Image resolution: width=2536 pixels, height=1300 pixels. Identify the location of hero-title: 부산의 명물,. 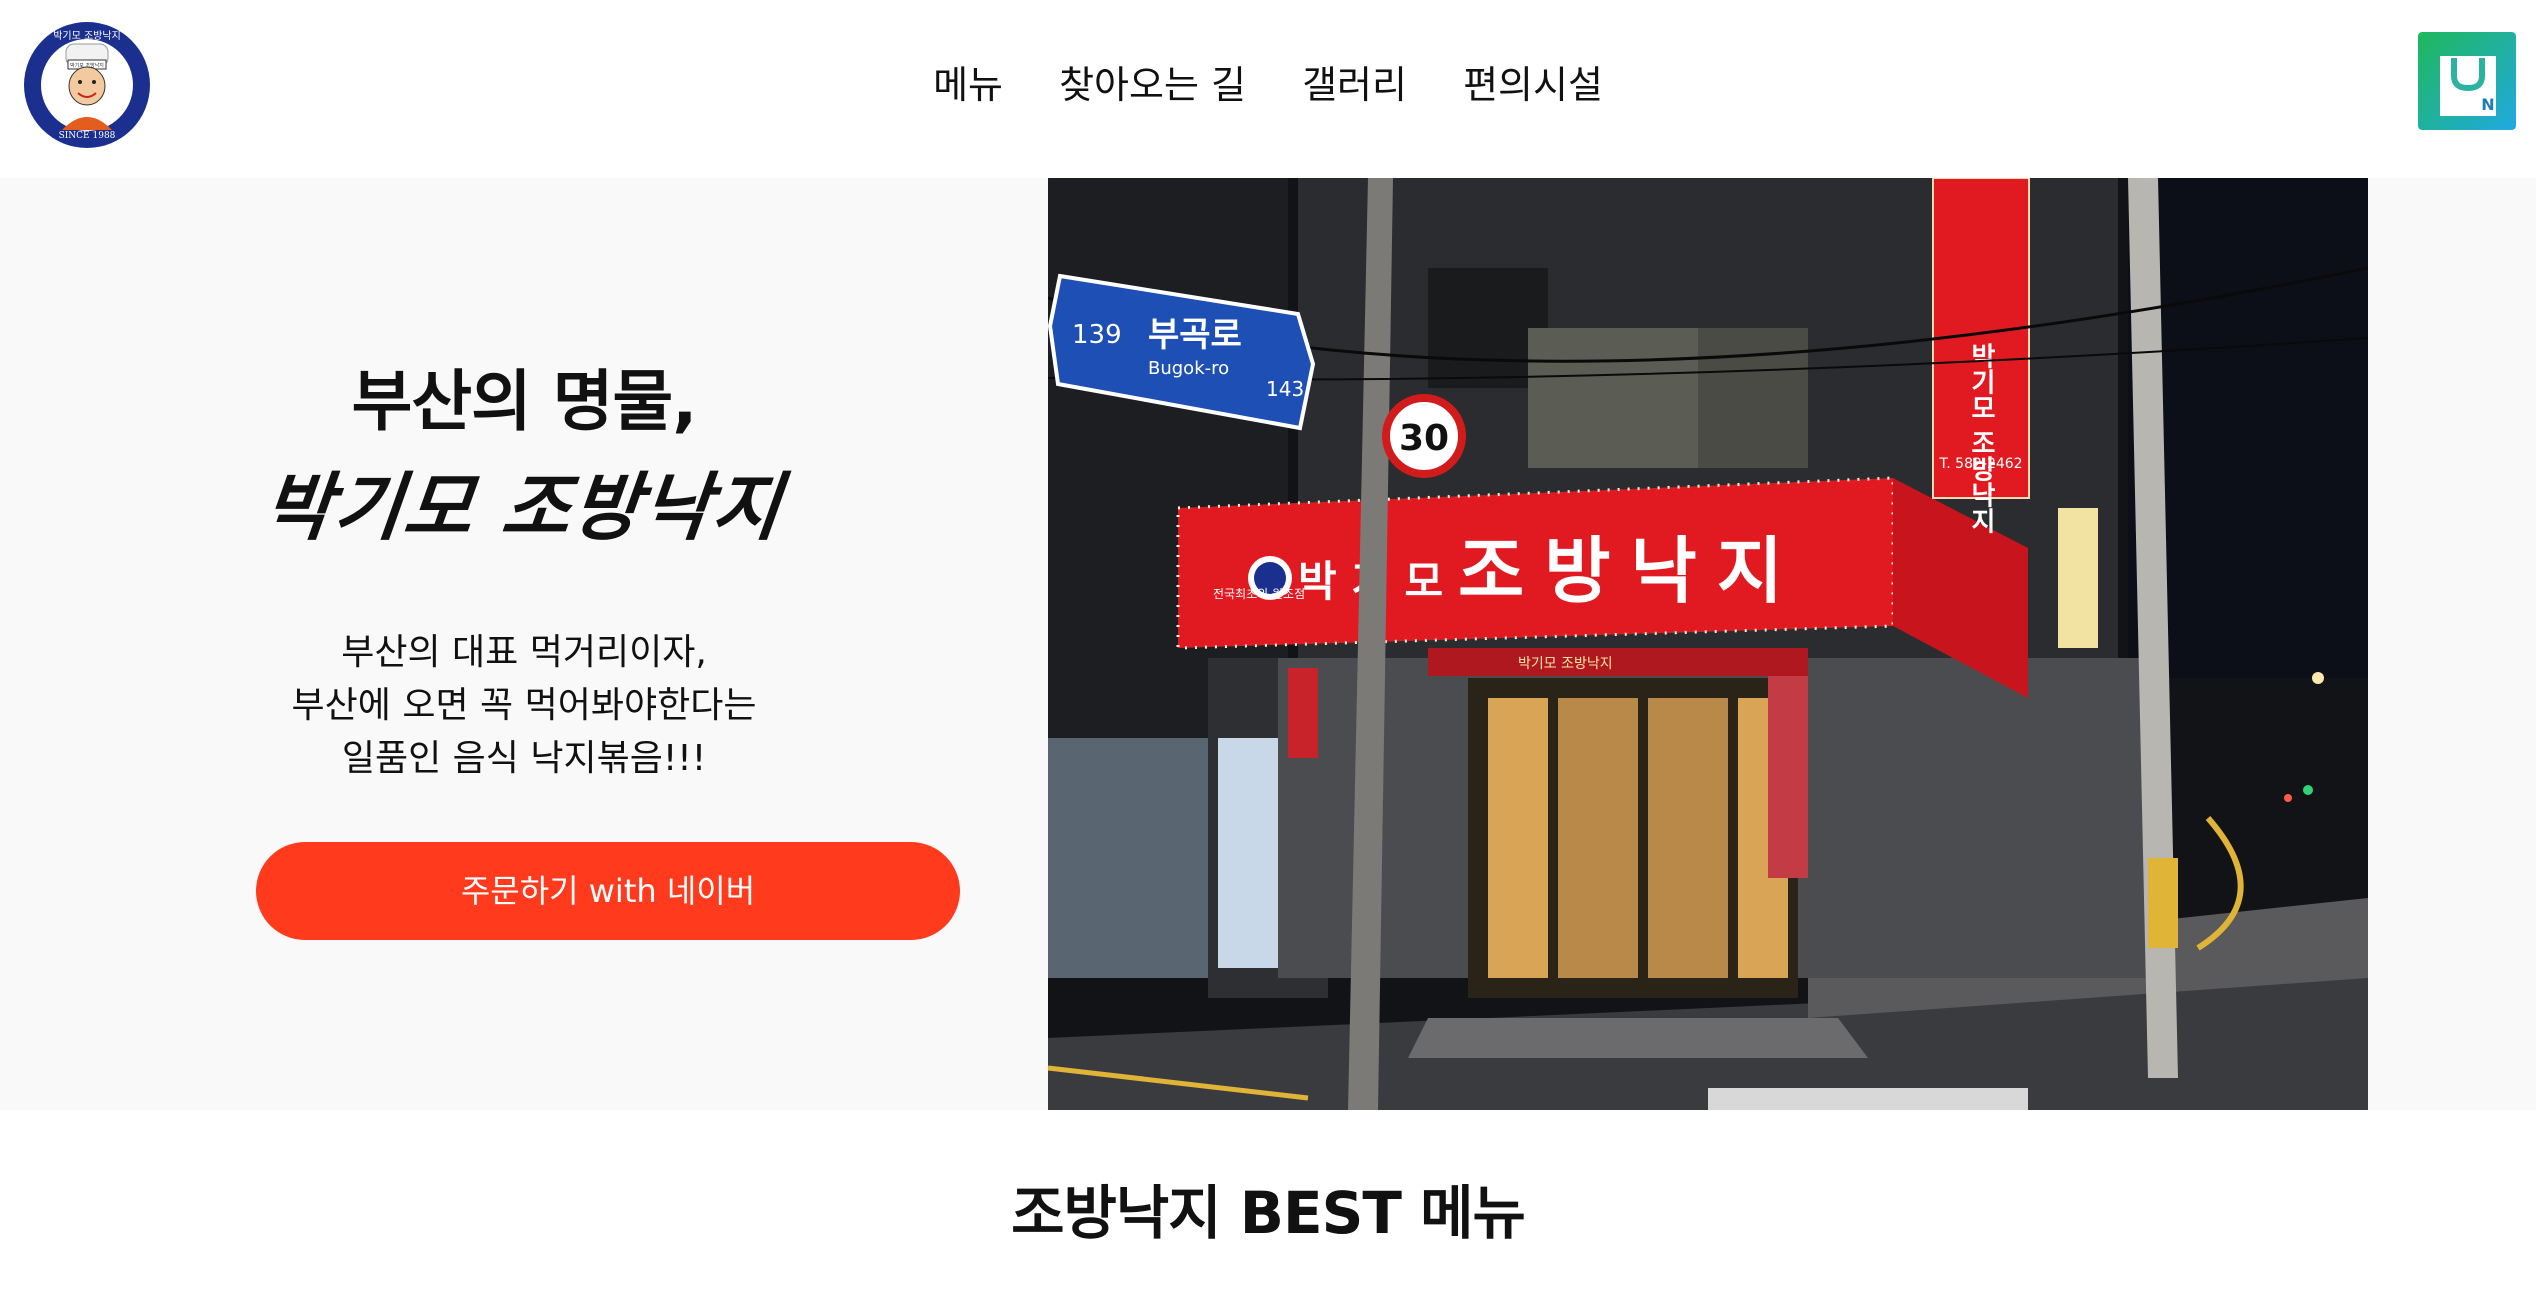
(524, 401).